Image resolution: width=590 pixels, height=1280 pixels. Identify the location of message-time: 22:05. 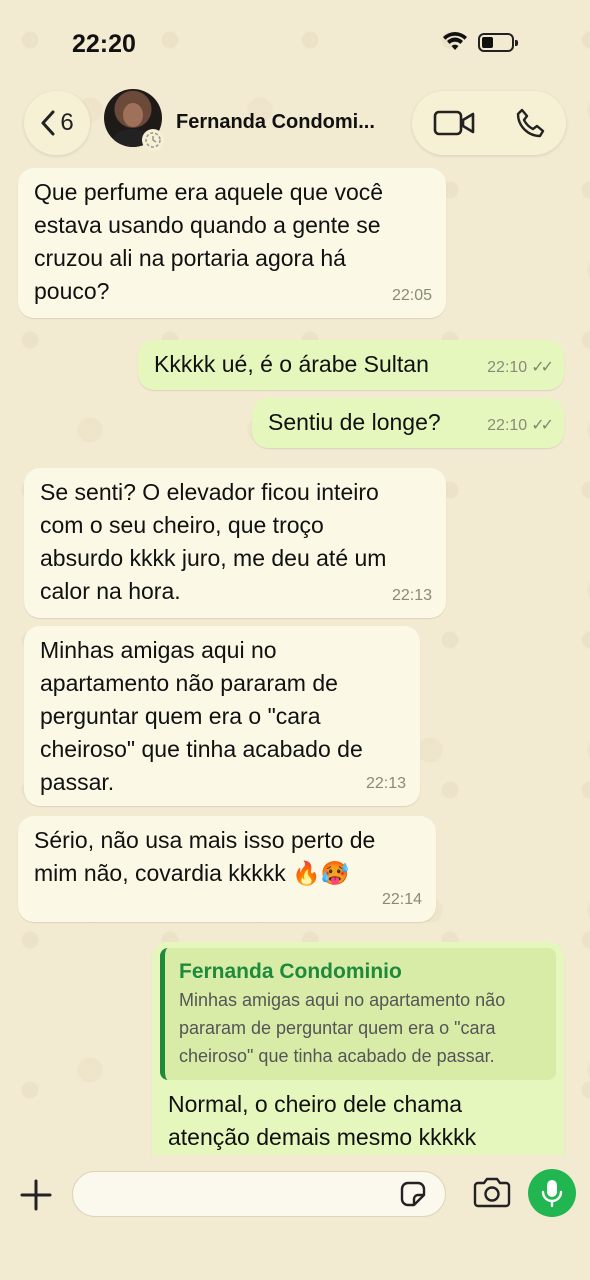
(411, 295).